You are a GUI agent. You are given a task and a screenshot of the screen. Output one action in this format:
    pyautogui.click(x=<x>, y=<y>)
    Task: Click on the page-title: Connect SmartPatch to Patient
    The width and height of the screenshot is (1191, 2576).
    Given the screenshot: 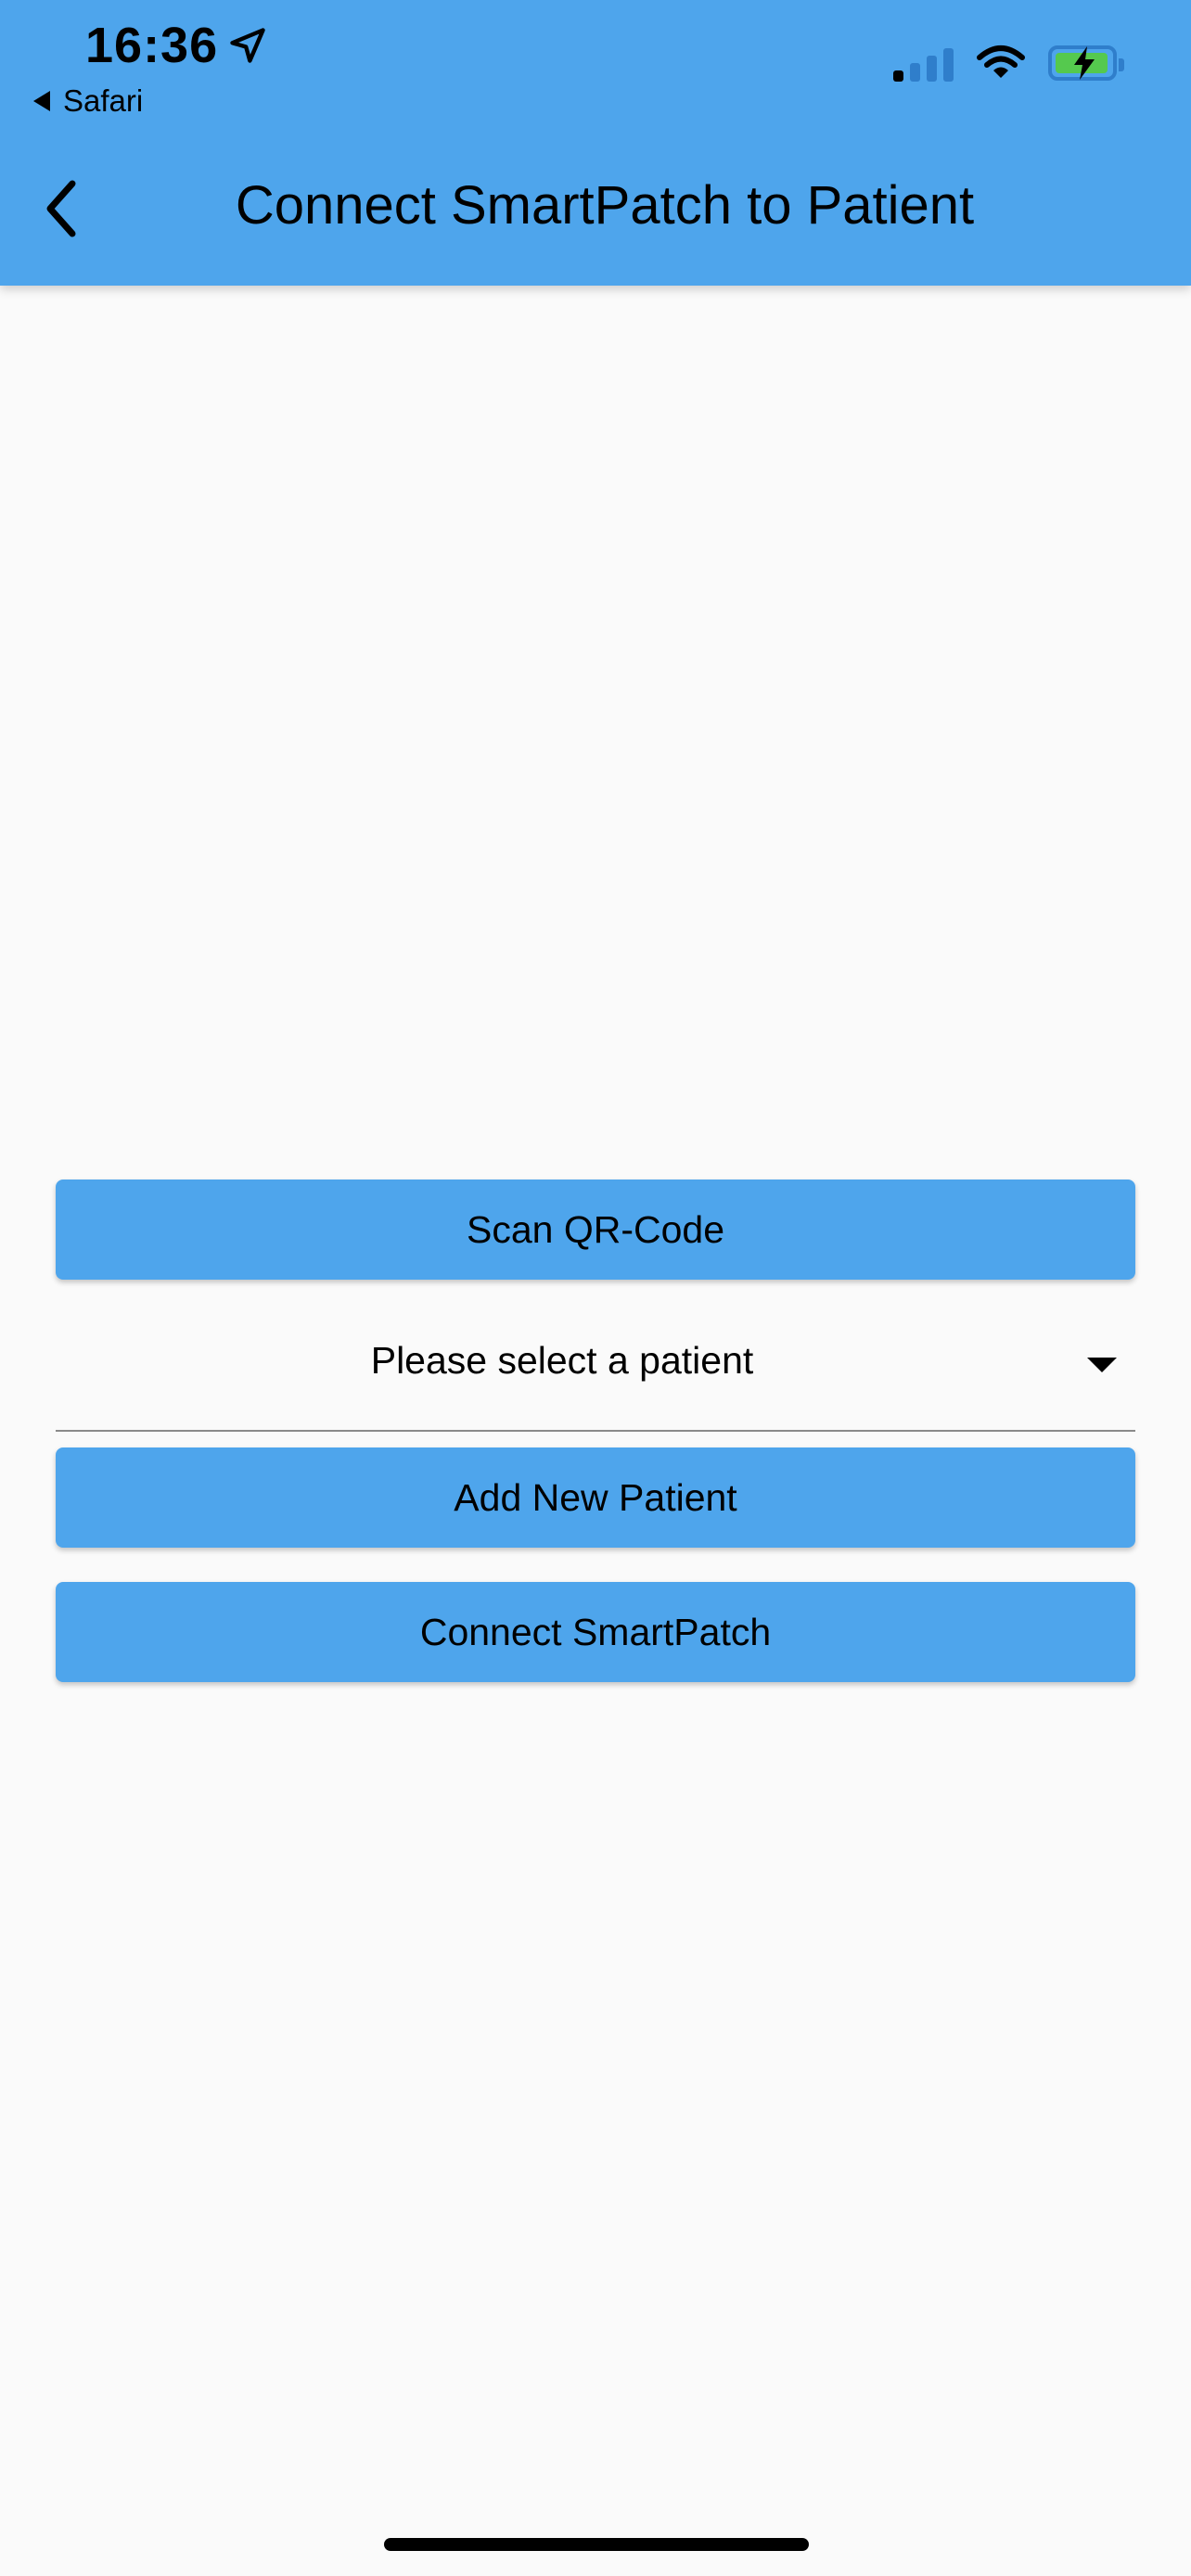 What is the action you would take?
    pyautogui.click(x=605, y=206)
    